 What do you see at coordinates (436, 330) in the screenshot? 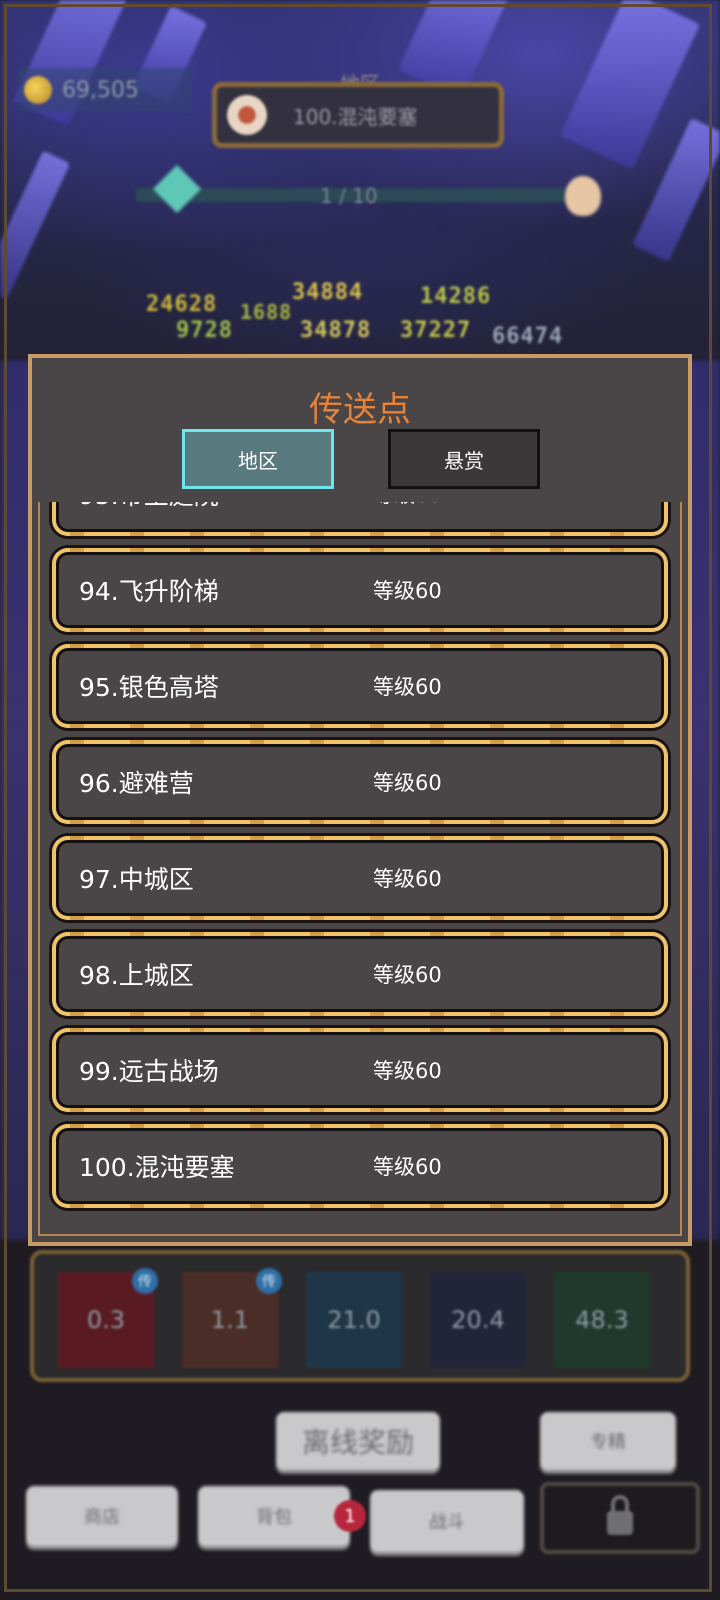
I see `damage-number: 37227` at bounding box center [436, 330].